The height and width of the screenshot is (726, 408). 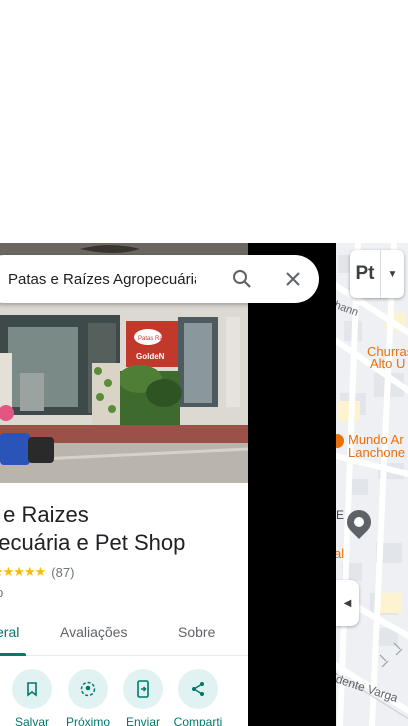 I want to click on dropdown-arrow-icon: ▼, so click(x=392, y=274).